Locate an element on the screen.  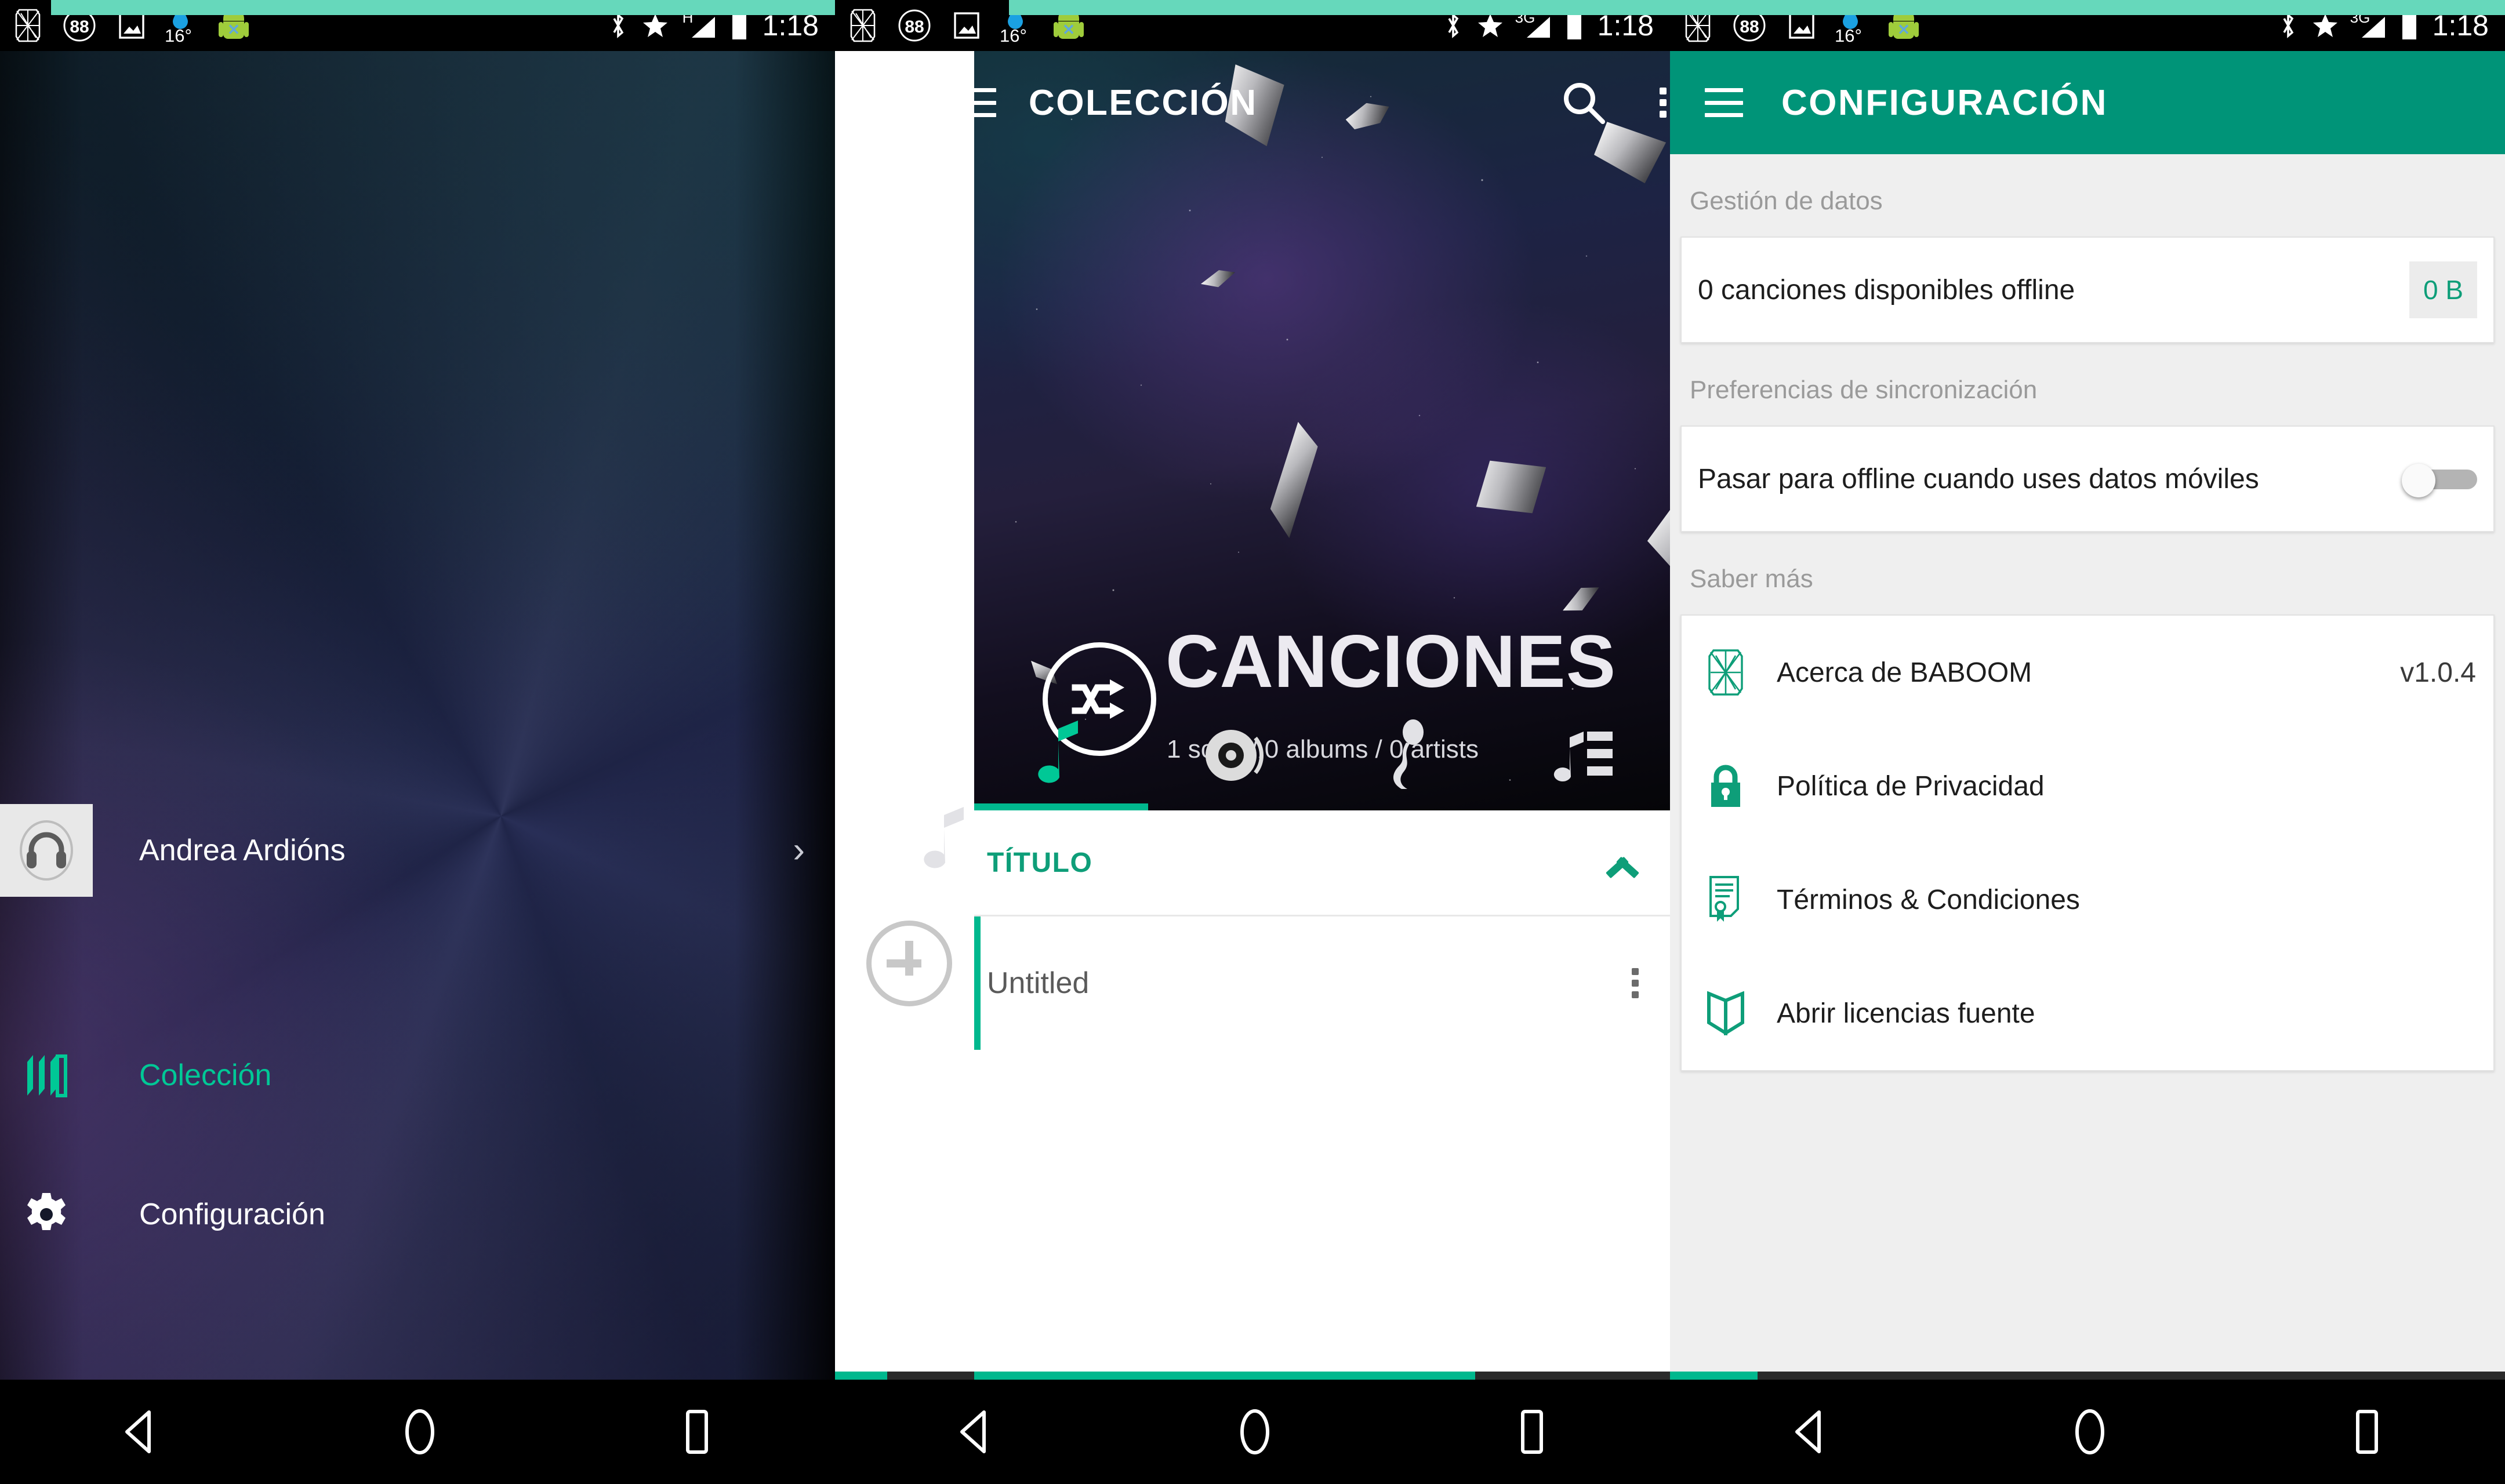
setting-terms-conditions: Términos & Condiciones is located at coordinates (2087, 900).